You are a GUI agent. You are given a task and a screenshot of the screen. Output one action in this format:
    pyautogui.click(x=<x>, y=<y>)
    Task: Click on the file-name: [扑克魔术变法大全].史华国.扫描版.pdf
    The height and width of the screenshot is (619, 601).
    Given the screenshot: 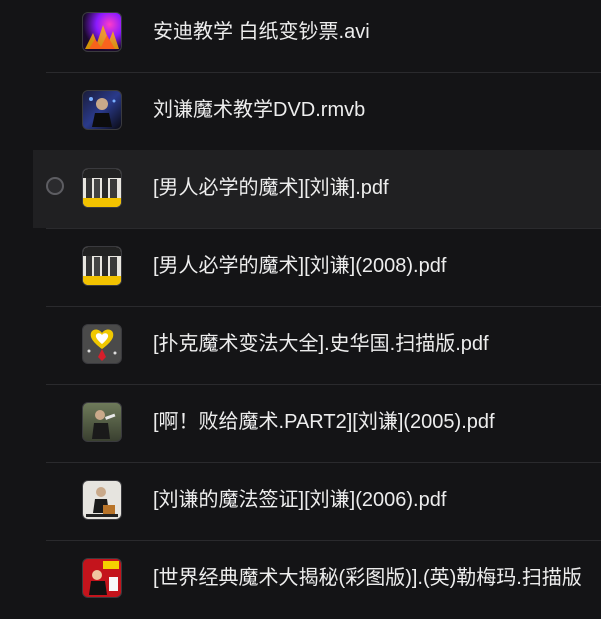 What is the action you would take?
    pyautogui.click(x=321, y=344)
    